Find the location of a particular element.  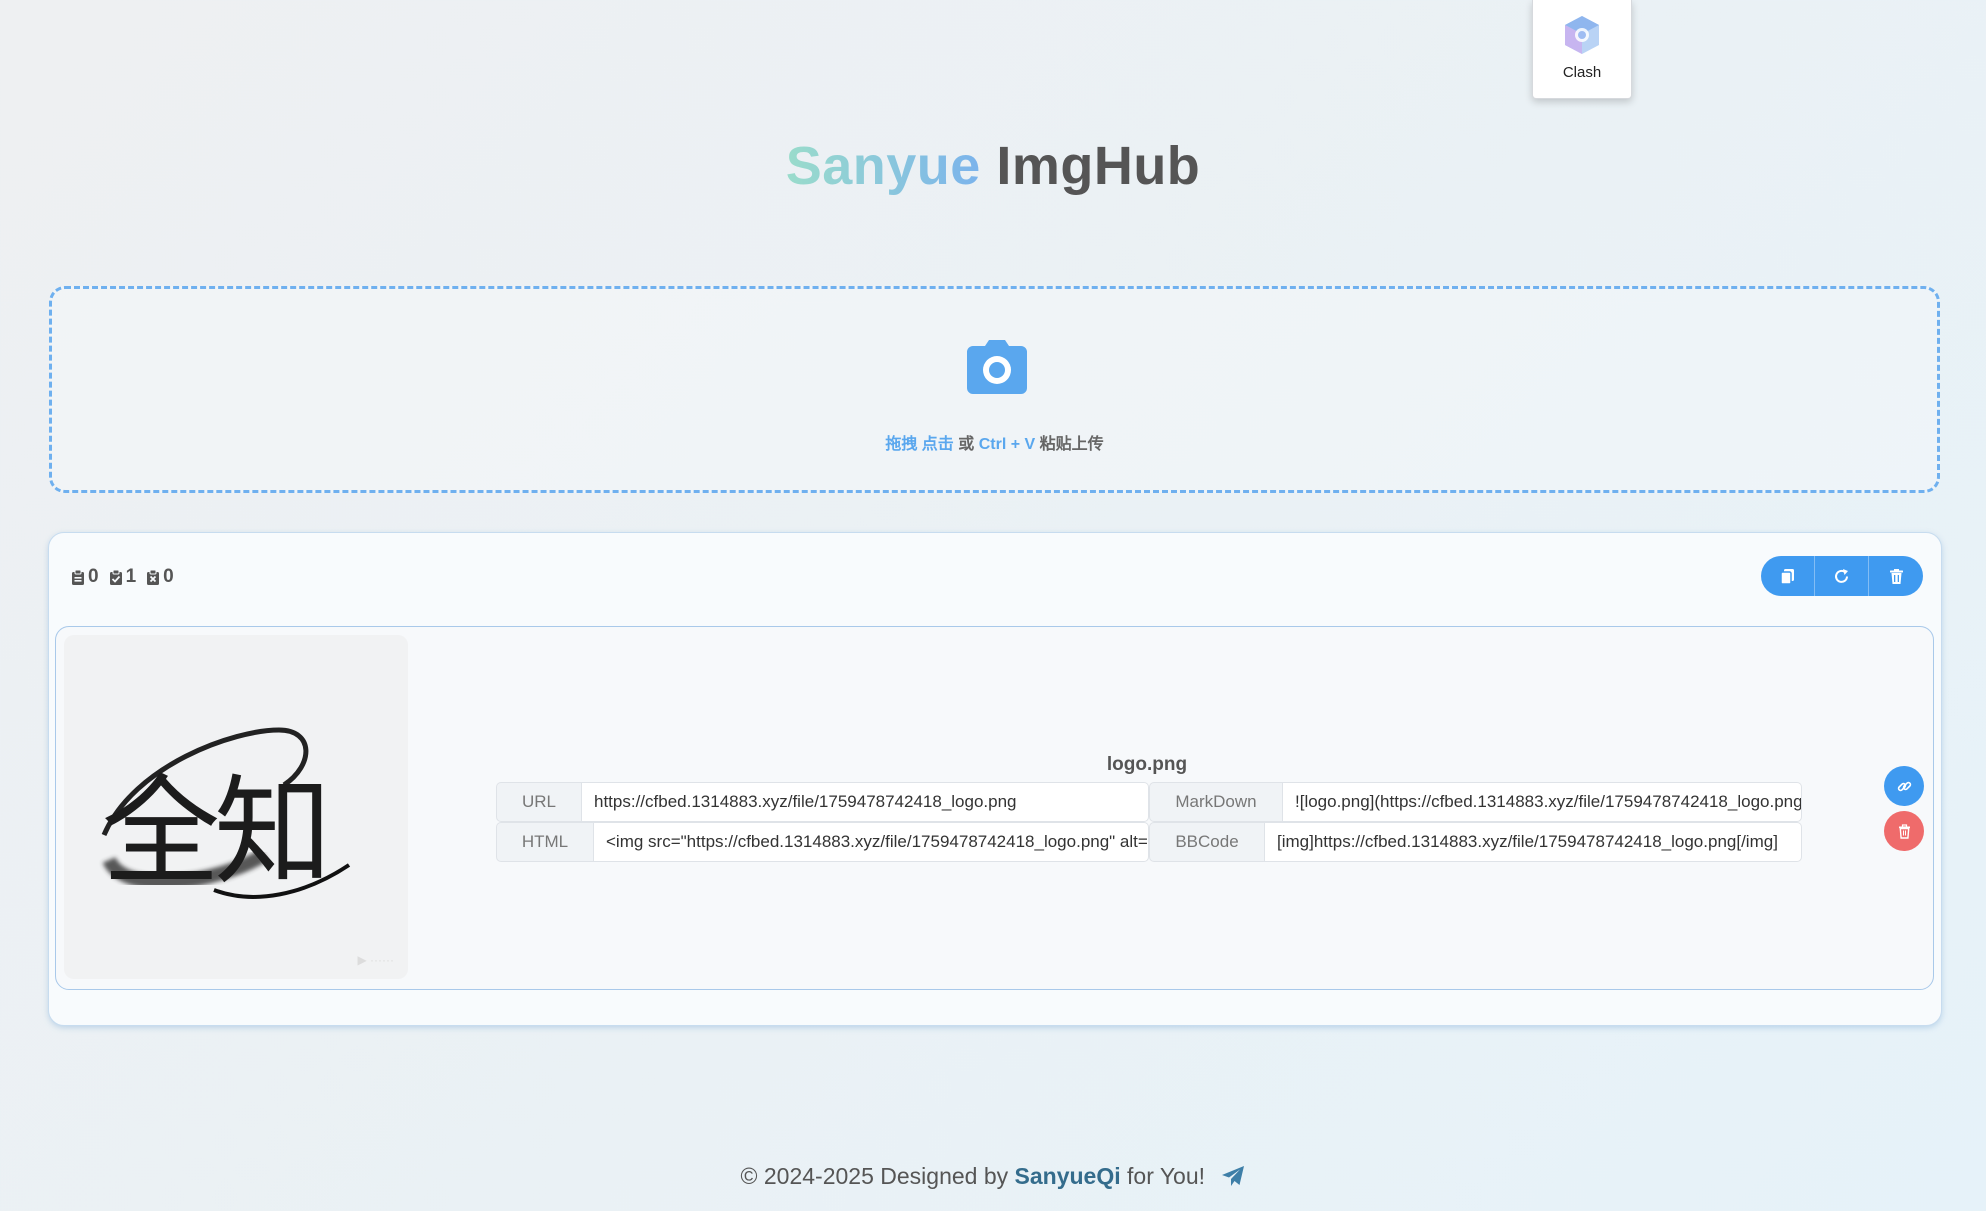

upload-hint: 拖拽 点击 或 Ctrl + V 粘贴上传 is located at coordinates (994, 442).